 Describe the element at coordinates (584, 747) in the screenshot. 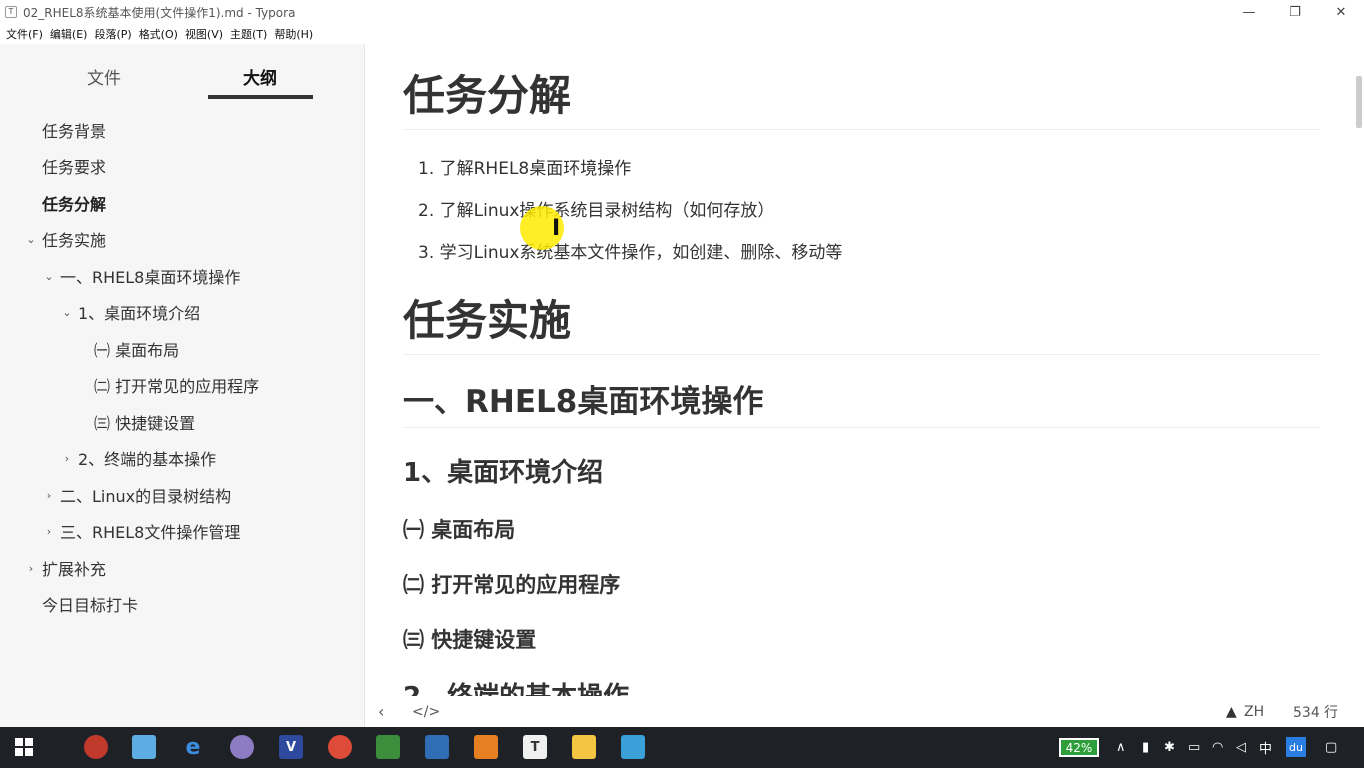

I see `file-explorer-icon` at that location.